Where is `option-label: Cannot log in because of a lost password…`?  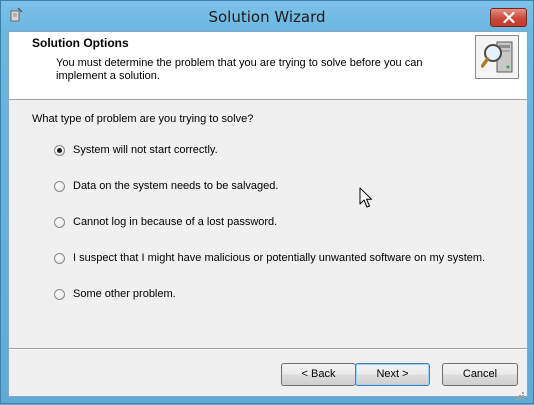 option-label: Cannot log in because of a lost password… is located at coordinates (175, 222).